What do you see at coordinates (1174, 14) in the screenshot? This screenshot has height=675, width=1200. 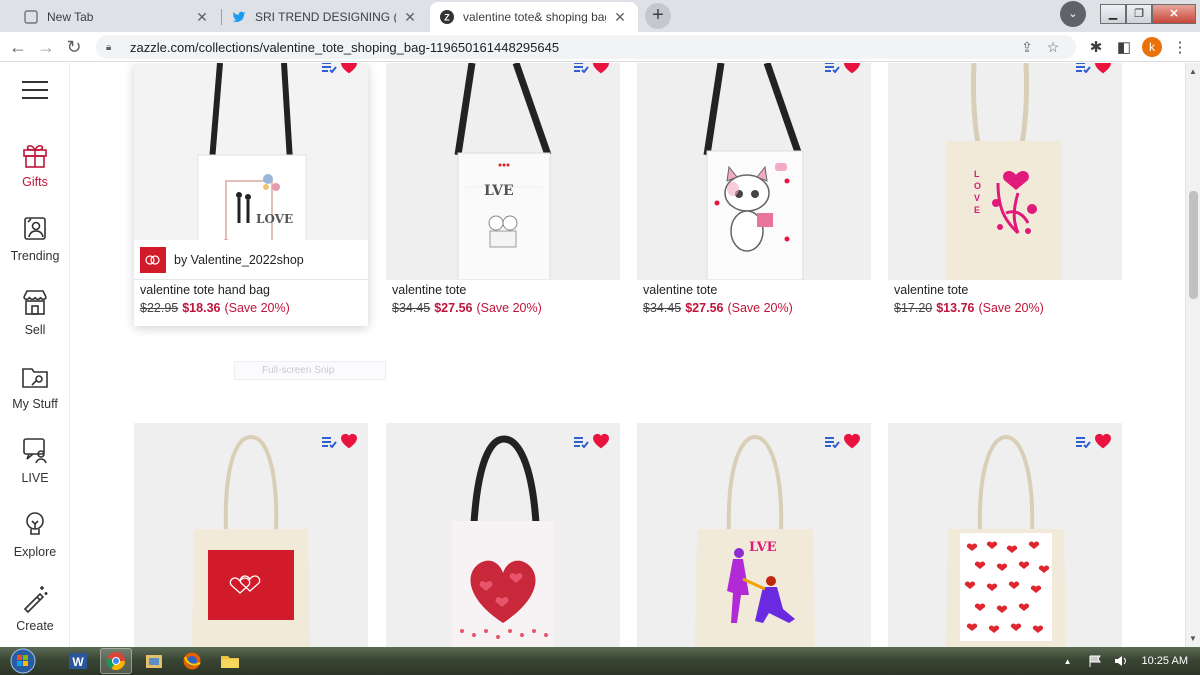 I see `close-window-icon: ✕` at bounding box center [1174, 14].